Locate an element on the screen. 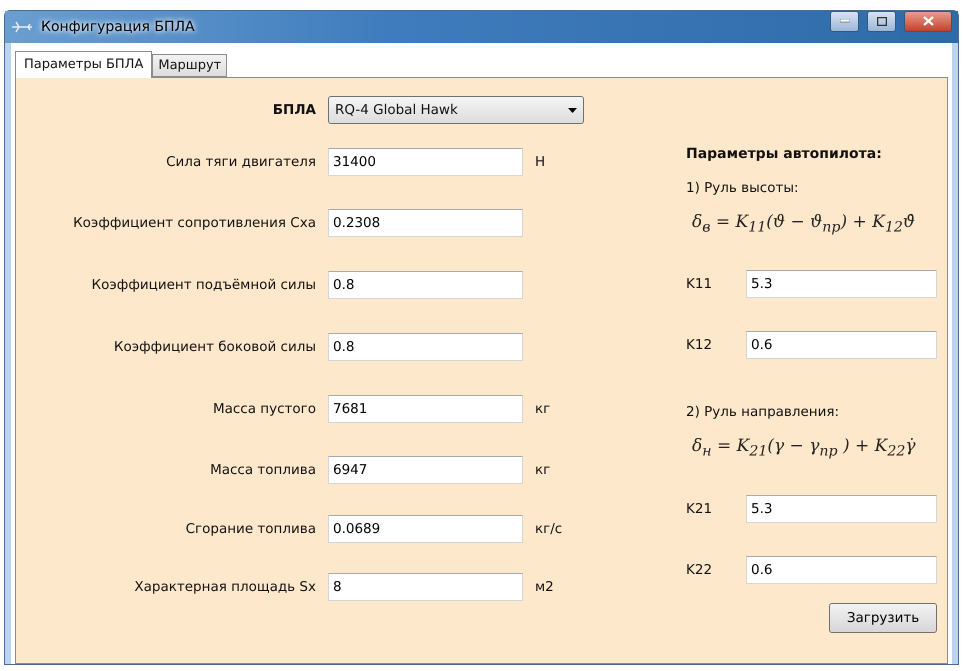  tab: Маршрут is located at coordinates (190, 65).